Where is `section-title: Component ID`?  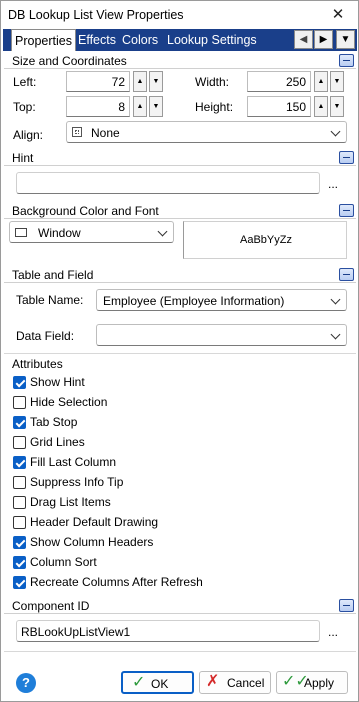 section-title: Component ID is located at coordinates (51, 606).